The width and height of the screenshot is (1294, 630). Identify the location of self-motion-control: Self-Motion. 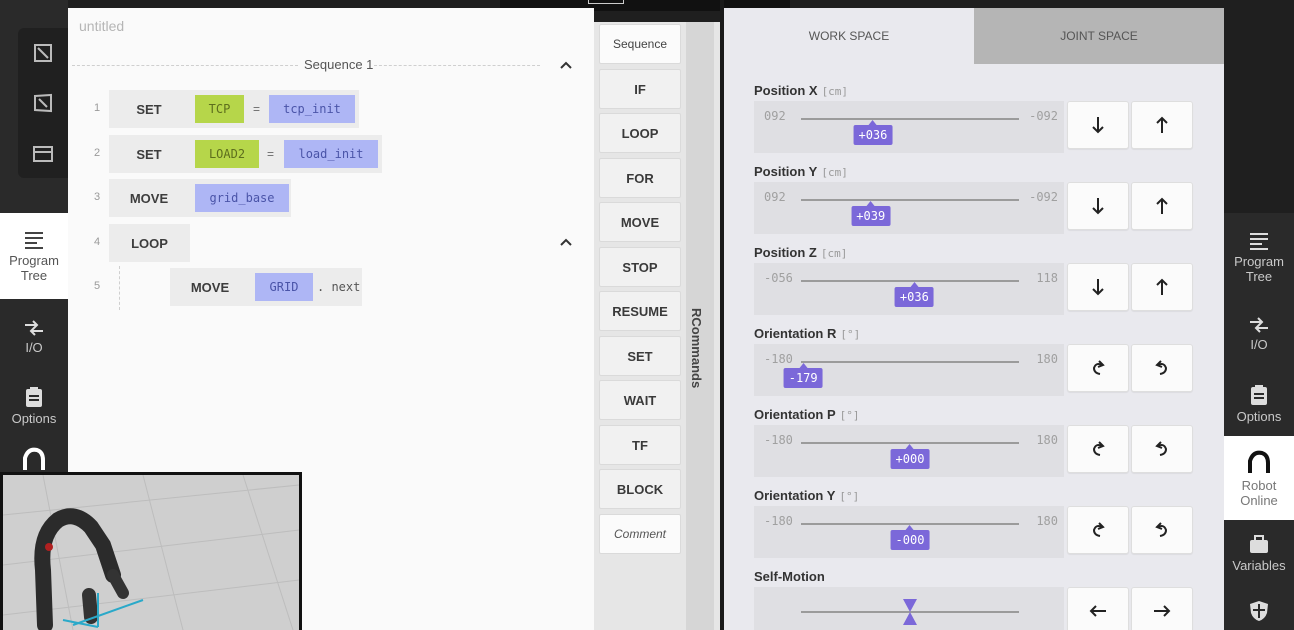
(974, 599).